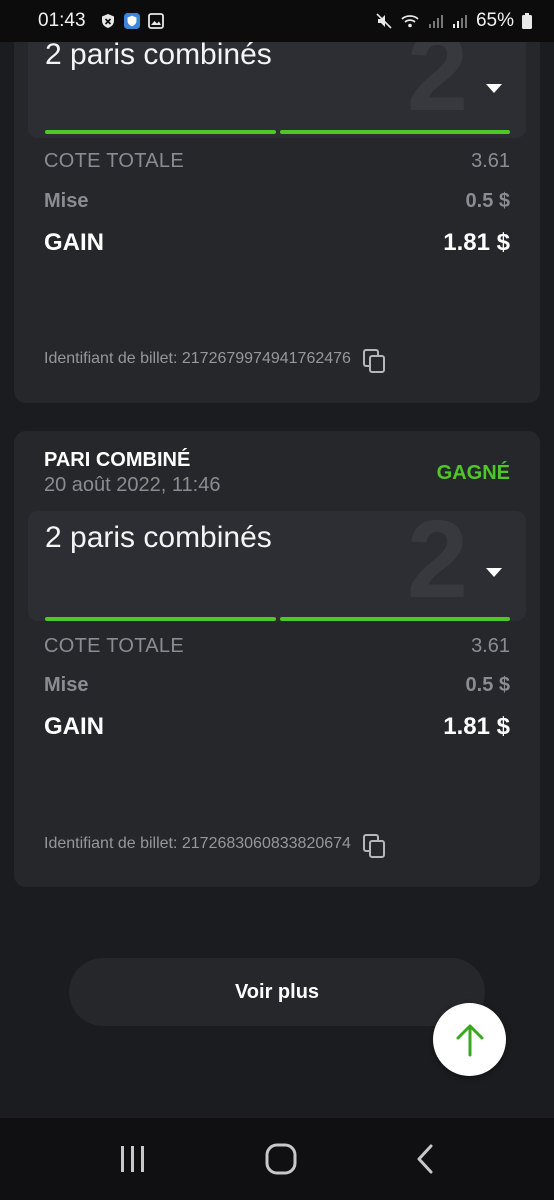 The image size is (554, 1200). I want to click on back-icon, so click(425, 1159).